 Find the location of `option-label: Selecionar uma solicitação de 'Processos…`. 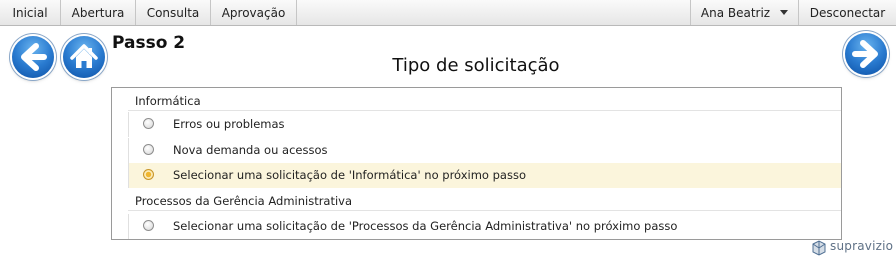

option-label: Selecionar uma solicitação de 'Processos… is located at coordinates (425, 226).